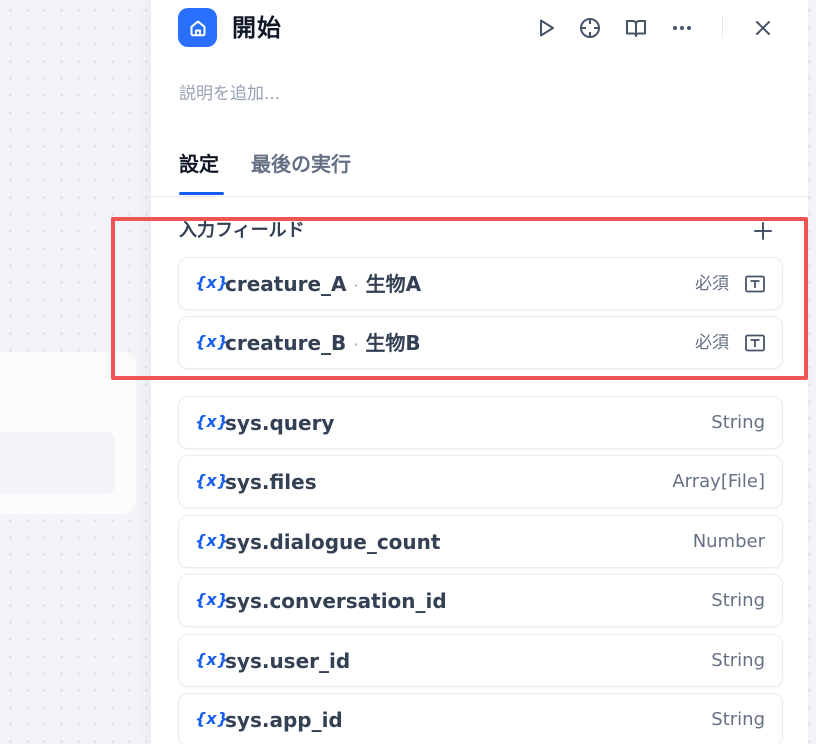 The image size is (816, 744). What do you see at coordinates (722, 27) in the screenshot?
I see `header-divider` at bounding box center [722, 27].